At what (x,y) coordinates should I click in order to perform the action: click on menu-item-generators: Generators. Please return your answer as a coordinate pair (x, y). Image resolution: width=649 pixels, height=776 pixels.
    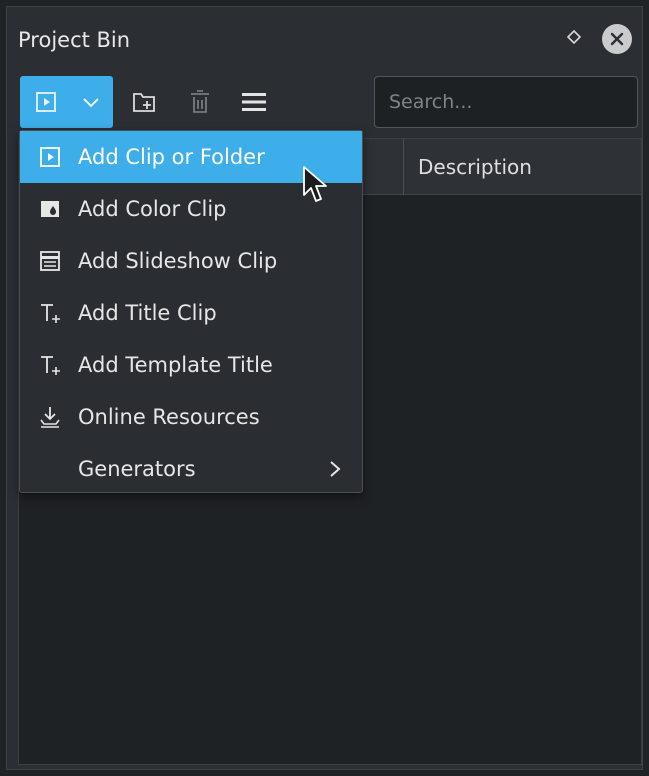
    Looking at the image, I should click on (191, 469).